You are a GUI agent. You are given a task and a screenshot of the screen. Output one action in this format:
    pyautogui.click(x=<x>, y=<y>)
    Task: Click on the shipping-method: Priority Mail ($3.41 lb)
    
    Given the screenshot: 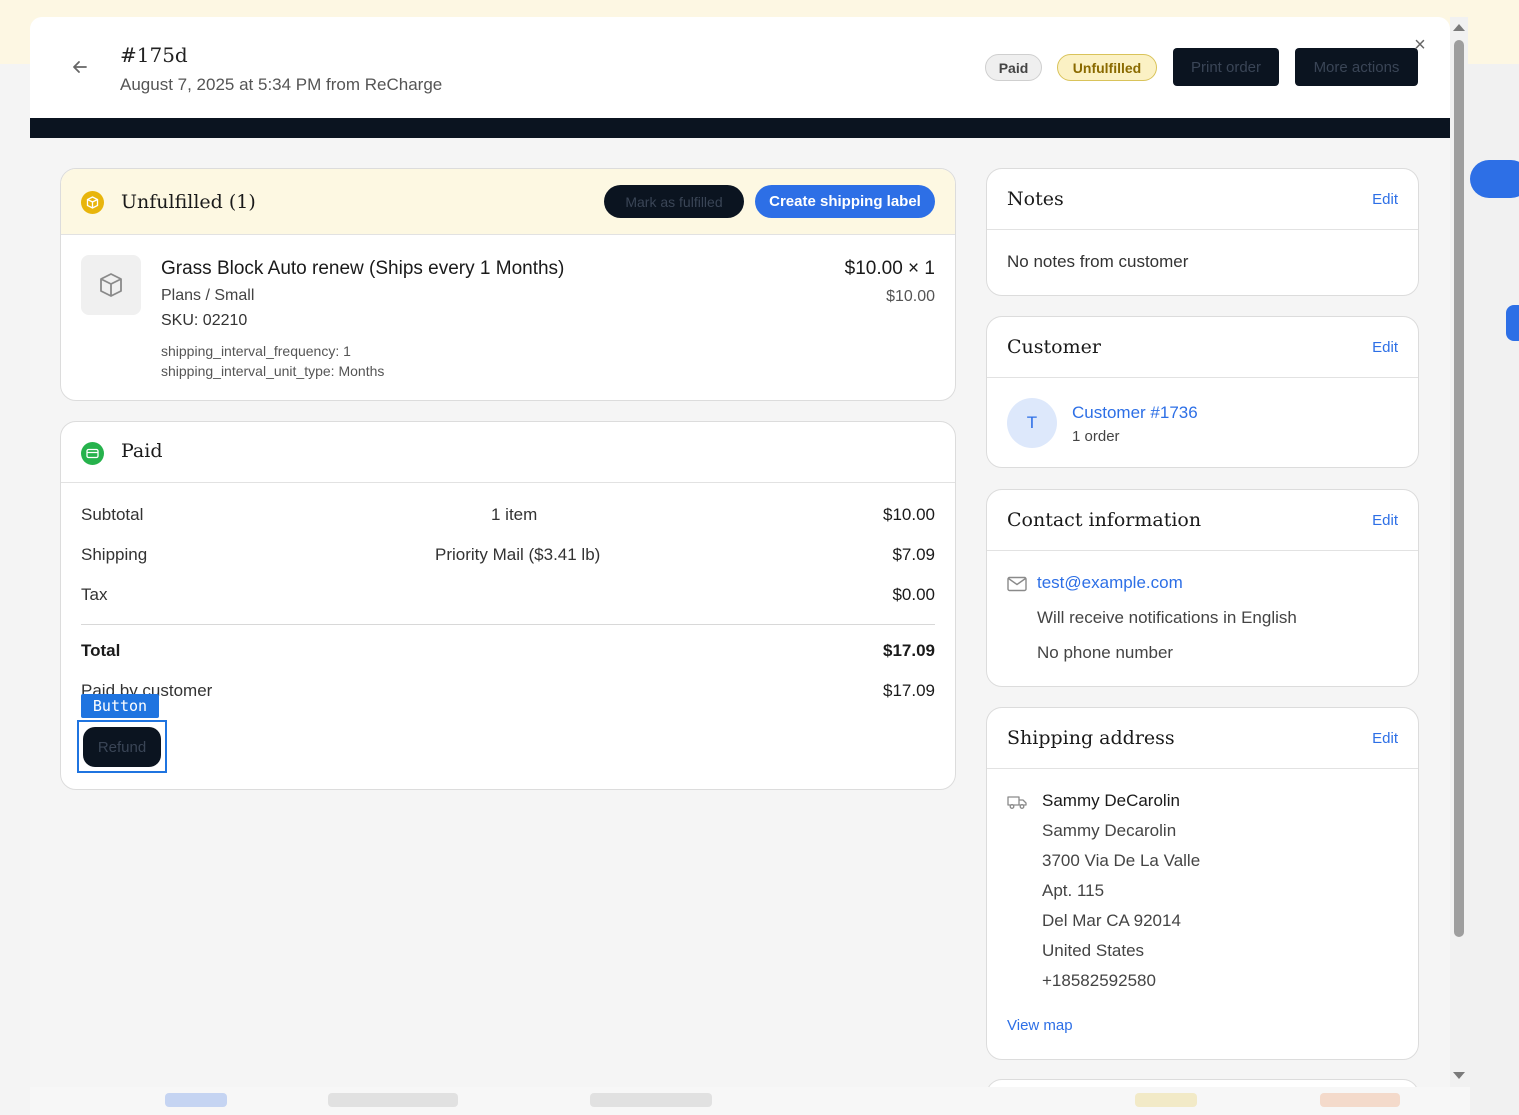 What is the action you would take?
    pyautogui.click(x=518, y=554)
    